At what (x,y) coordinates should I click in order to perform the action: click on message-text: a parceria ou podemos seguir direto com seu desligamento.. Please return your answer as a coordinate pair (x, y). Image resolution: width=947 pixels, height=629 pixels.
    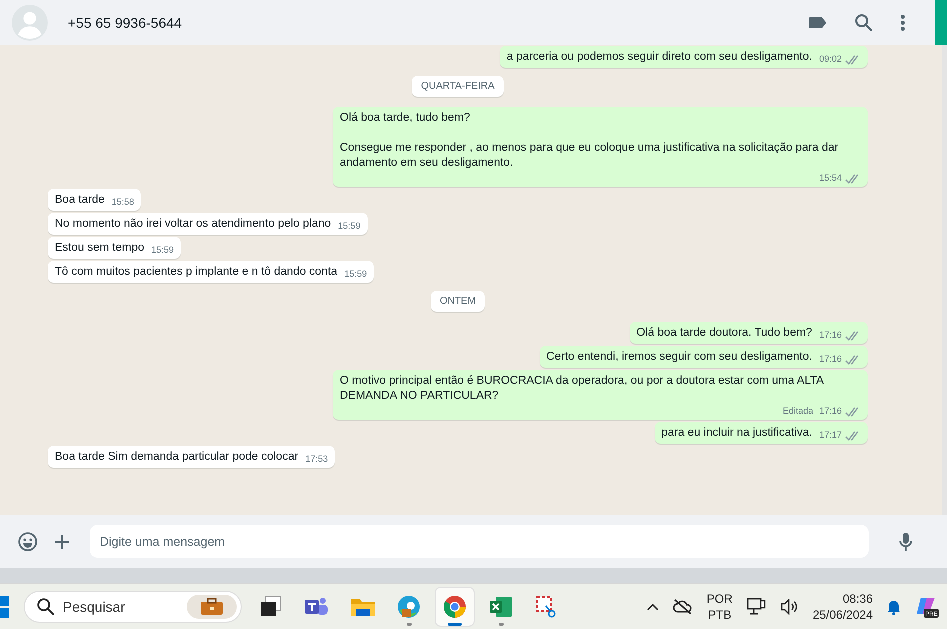
    Looking at the image, I should click on (659, 57).